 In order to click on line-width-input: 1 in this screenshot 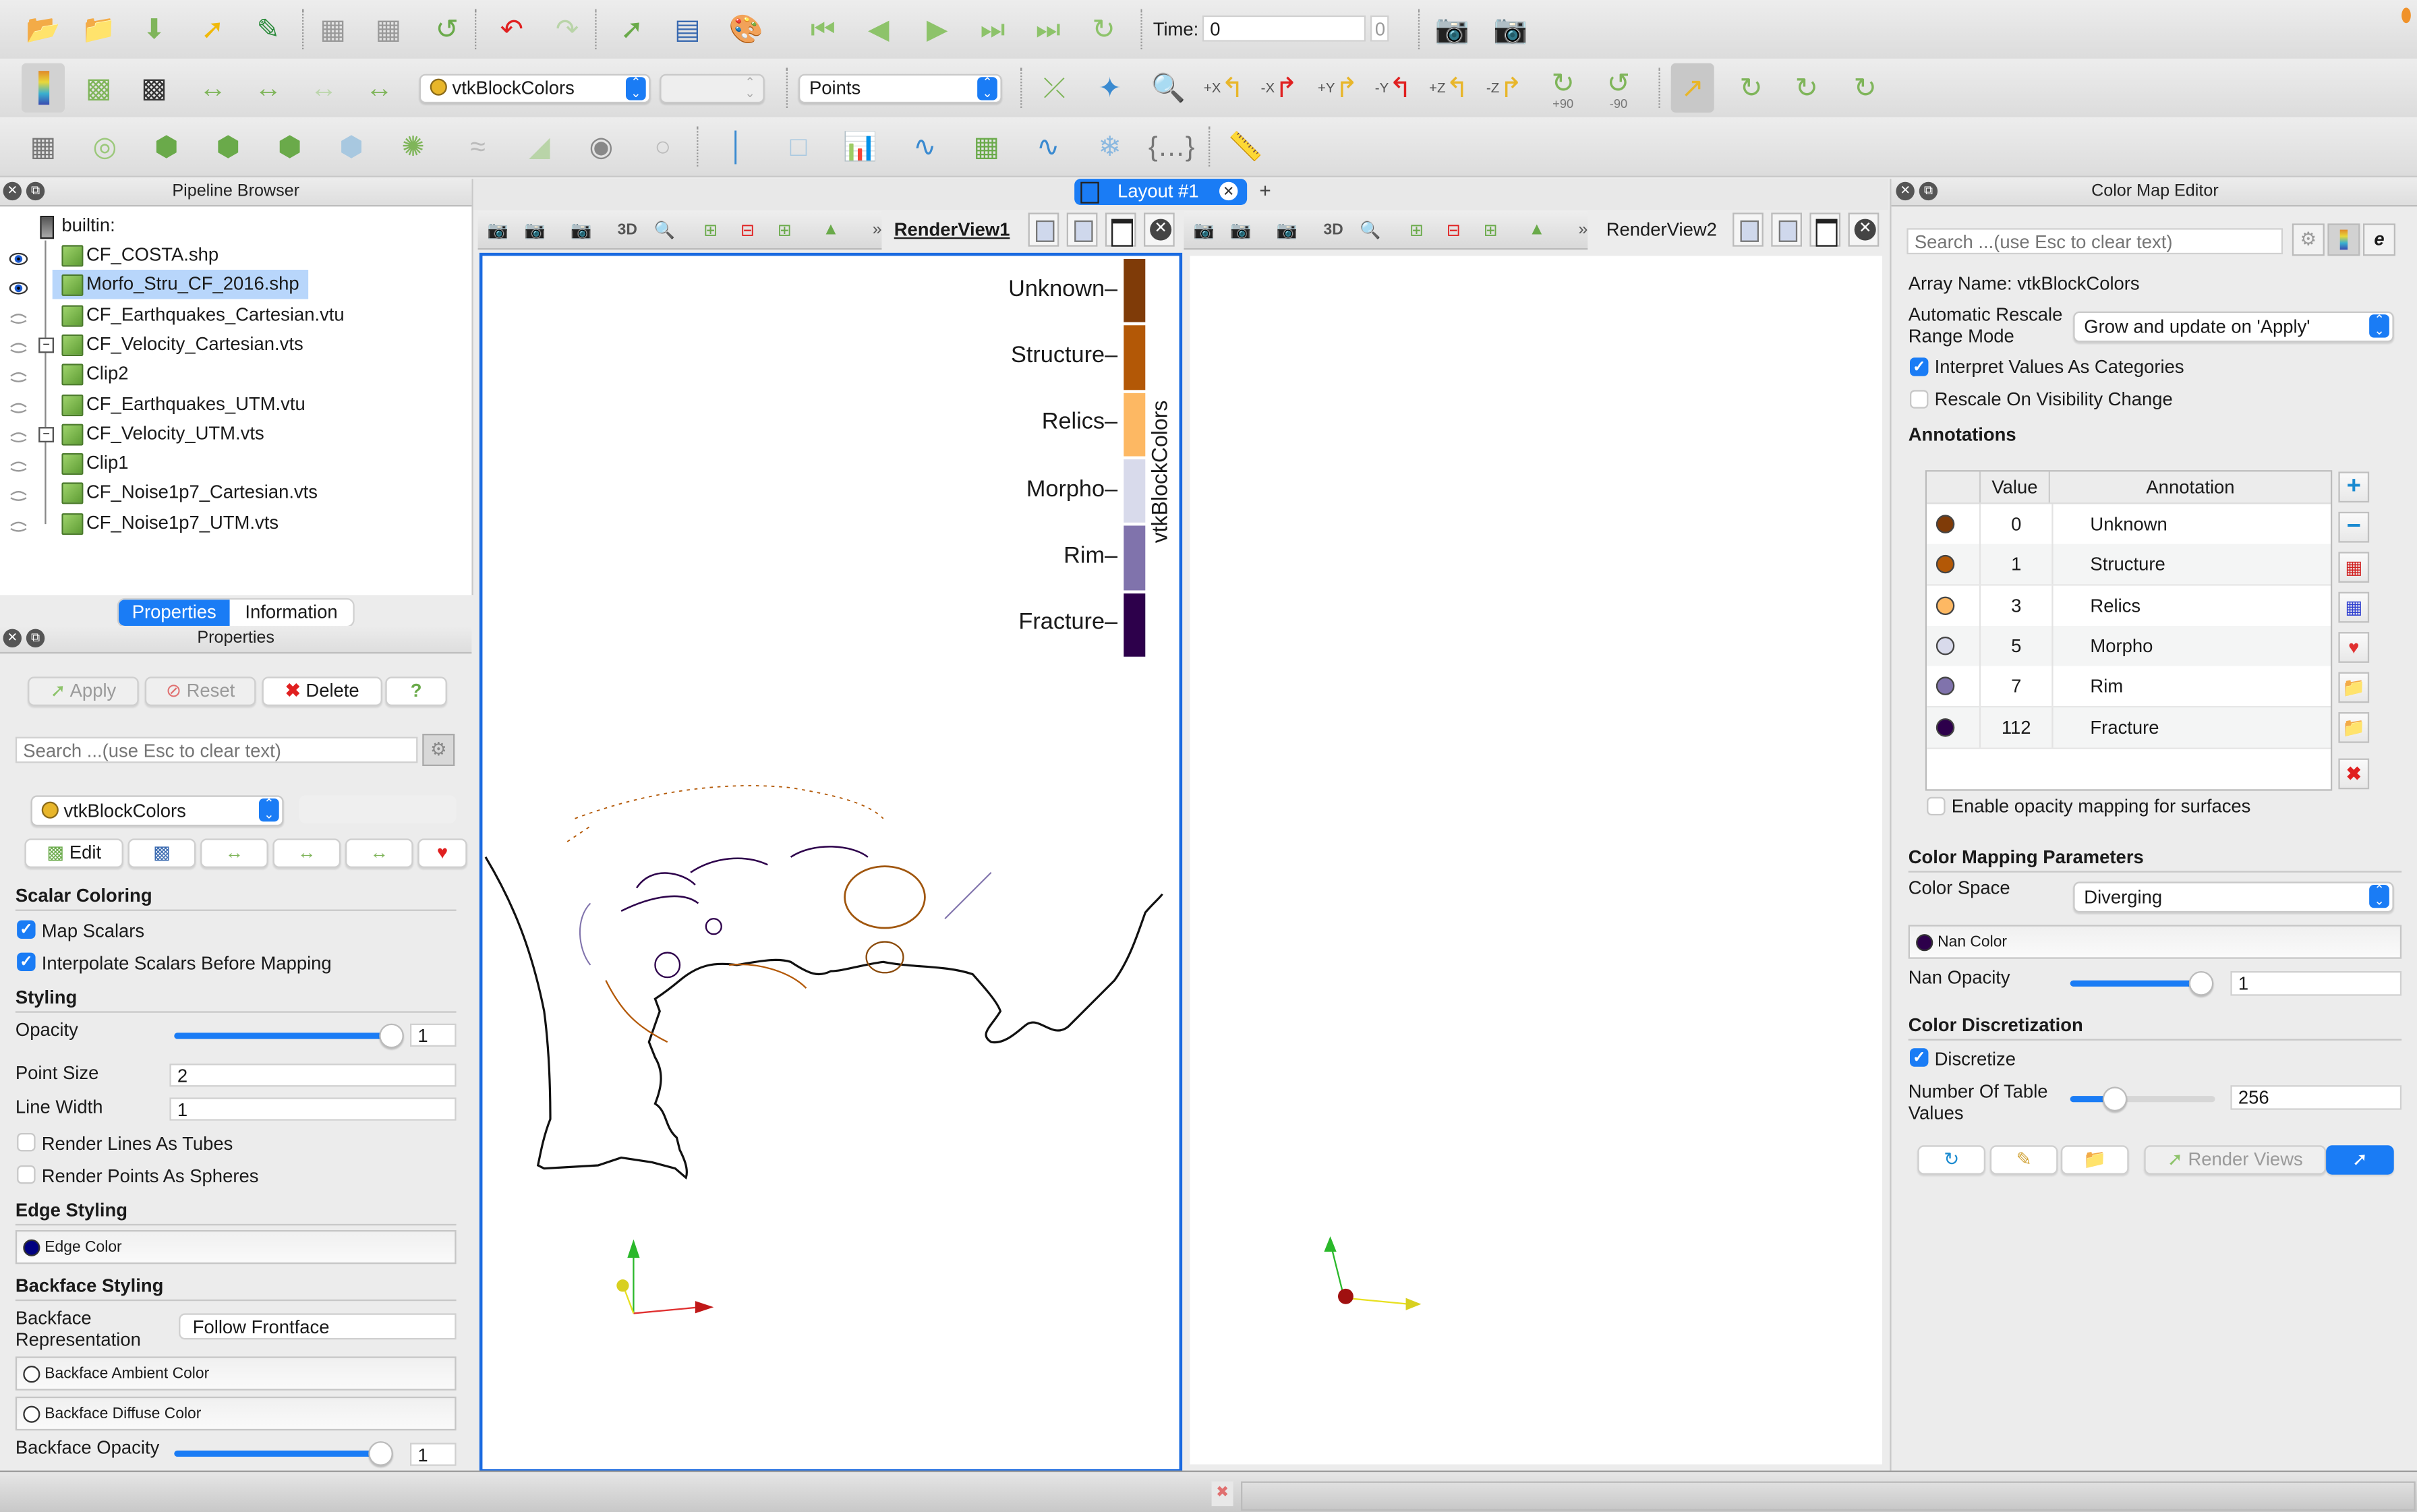, I will do `click(313, 1109)`.